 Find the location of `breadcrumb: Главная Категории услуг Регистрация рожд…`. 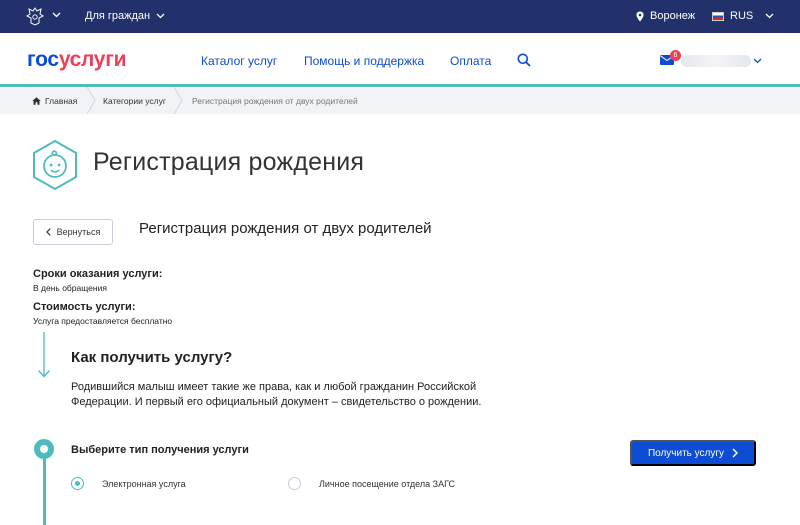

breadcrumb: Главная Категории услуг Регистрация рожд… is located at coordinates (400, 100).